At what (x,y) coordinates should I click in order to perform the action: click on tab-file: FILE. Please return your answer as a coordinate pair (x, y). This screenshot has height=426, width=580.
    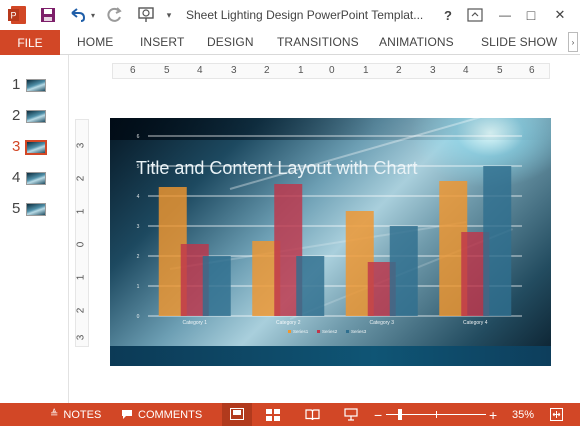
    Looking at the image, I should click on (30, 42).